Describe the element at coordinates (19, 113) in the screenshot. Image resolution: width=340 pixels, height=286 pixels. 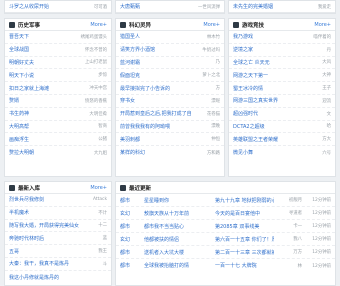
I see `novel-title: 书生药神` at that location.